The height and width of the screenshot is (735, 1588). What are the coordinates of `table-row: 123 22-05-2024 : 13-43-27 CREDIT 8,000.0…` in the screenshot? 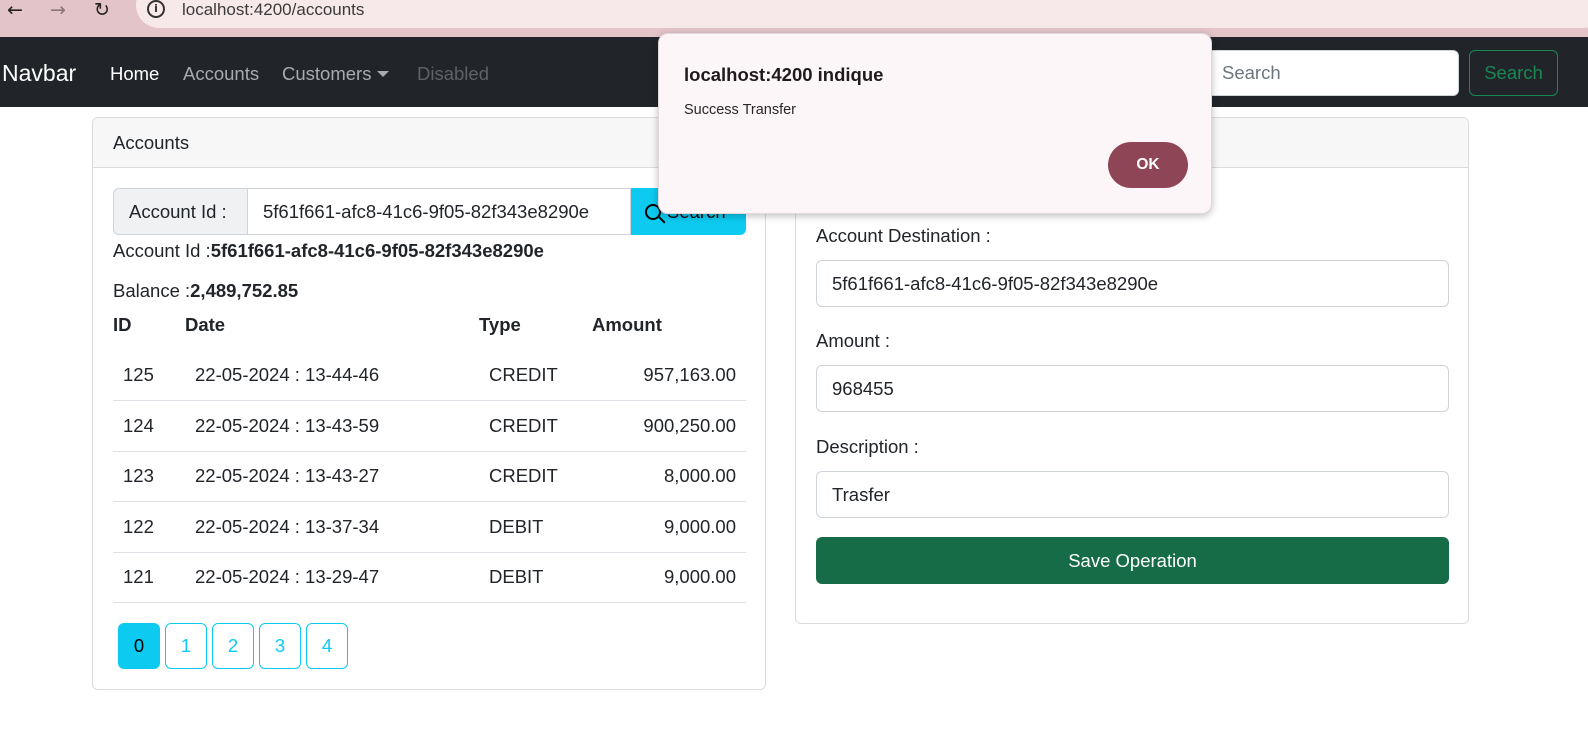 It's located at (429, 476).